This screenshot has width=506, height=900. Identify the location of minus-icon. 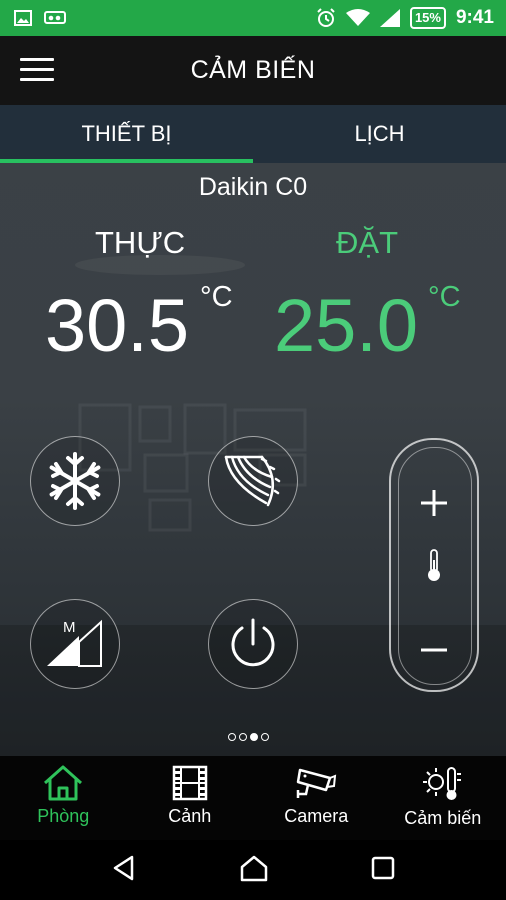
(434, 650).